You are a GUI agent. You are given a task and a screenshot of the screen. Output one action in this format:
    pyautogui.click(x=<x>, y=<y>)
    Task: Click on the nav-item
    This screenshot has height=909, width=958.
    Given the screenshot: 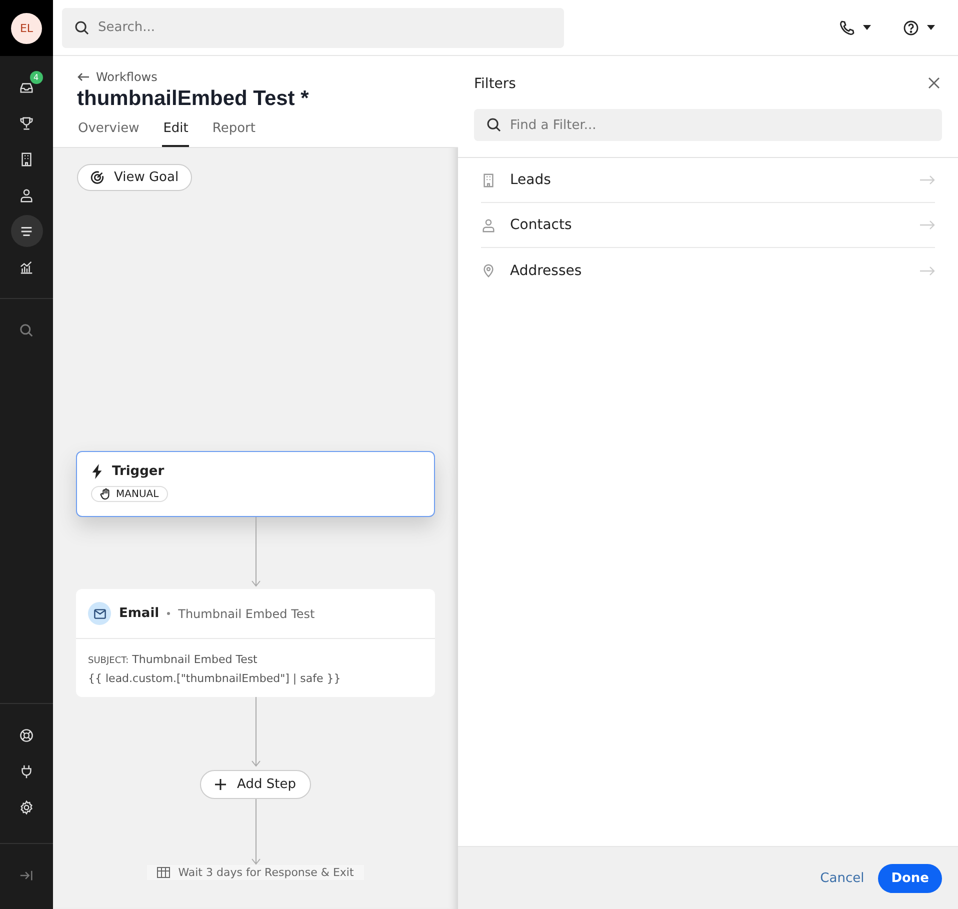 What is the action you would take?
    pyautogui.click(x=26, y=231)
    